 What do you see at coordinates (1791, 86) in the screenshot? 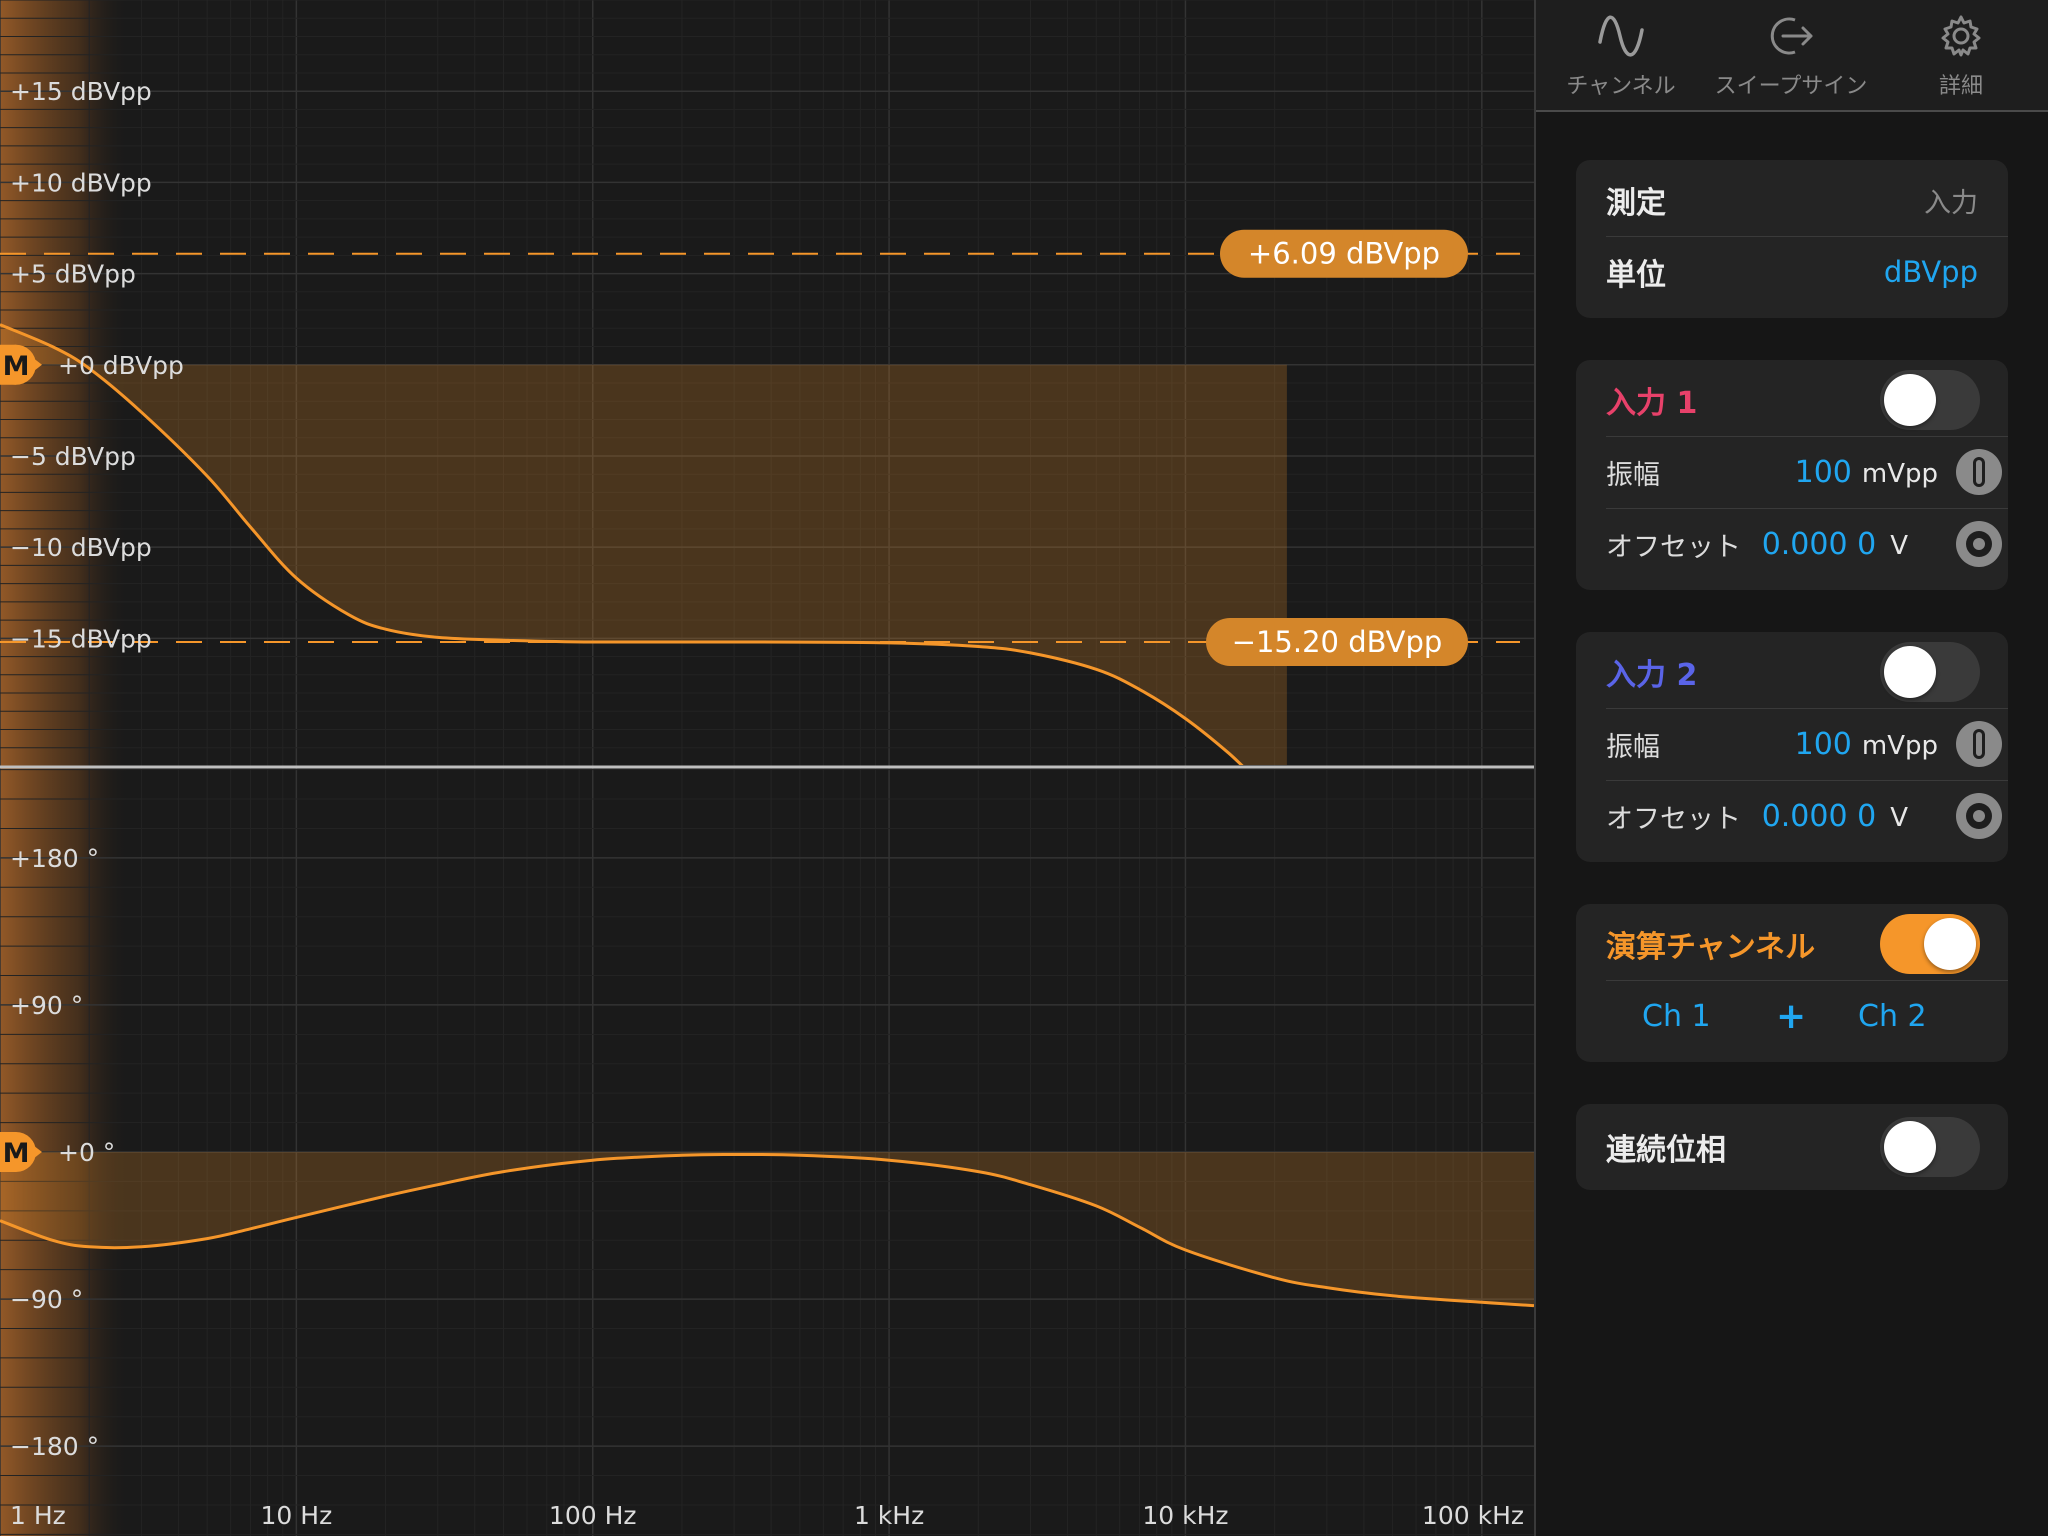
I see `tab-label: スイープサイン` at bounding box center [1791, 86].